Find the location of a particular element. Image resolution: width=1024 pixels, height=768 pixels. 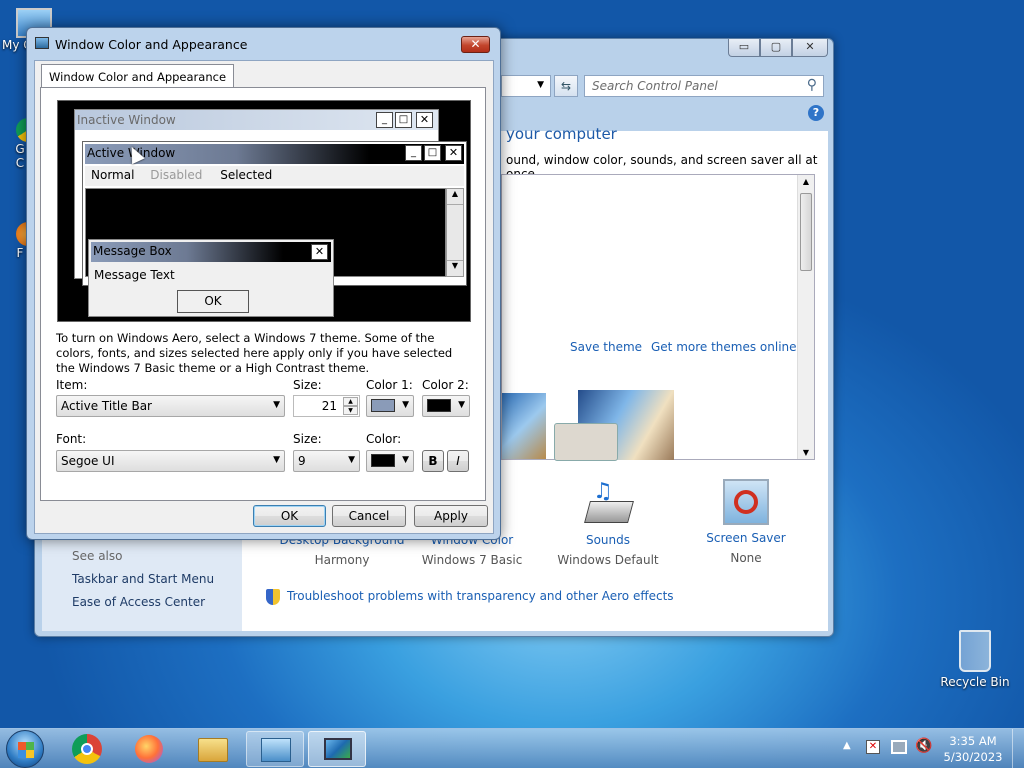

windows-logo-icon is located at coordinates (26, 750).